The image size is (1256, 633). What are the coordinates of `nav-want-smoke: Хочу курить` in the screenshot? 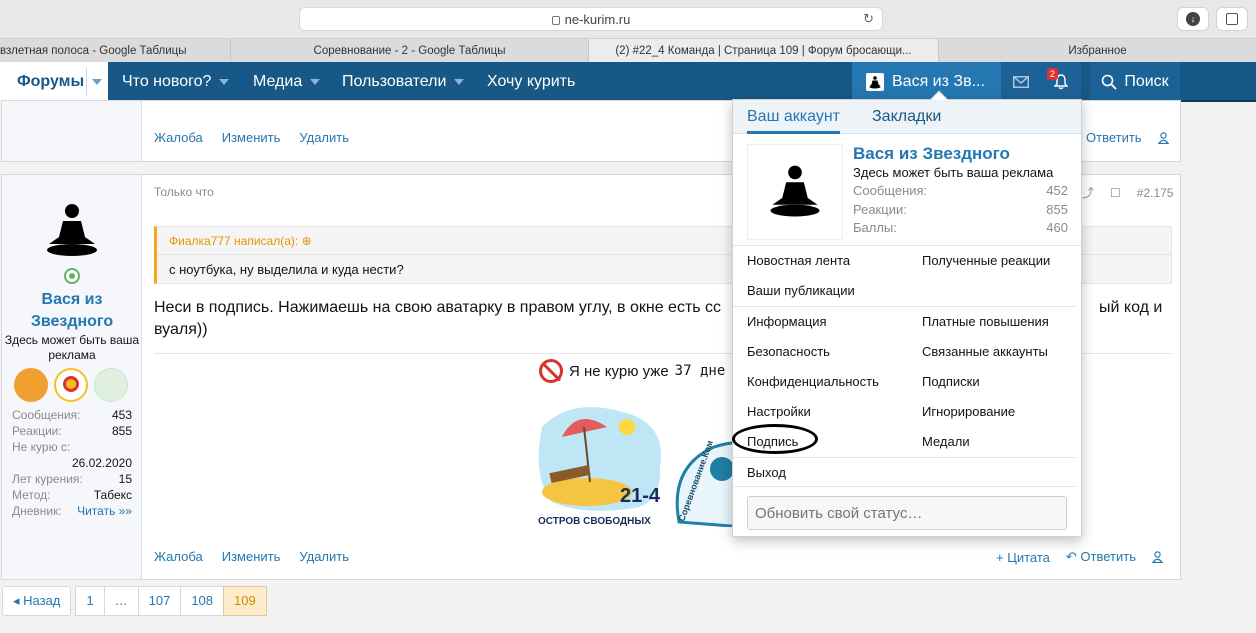 It's located at (531, 82).